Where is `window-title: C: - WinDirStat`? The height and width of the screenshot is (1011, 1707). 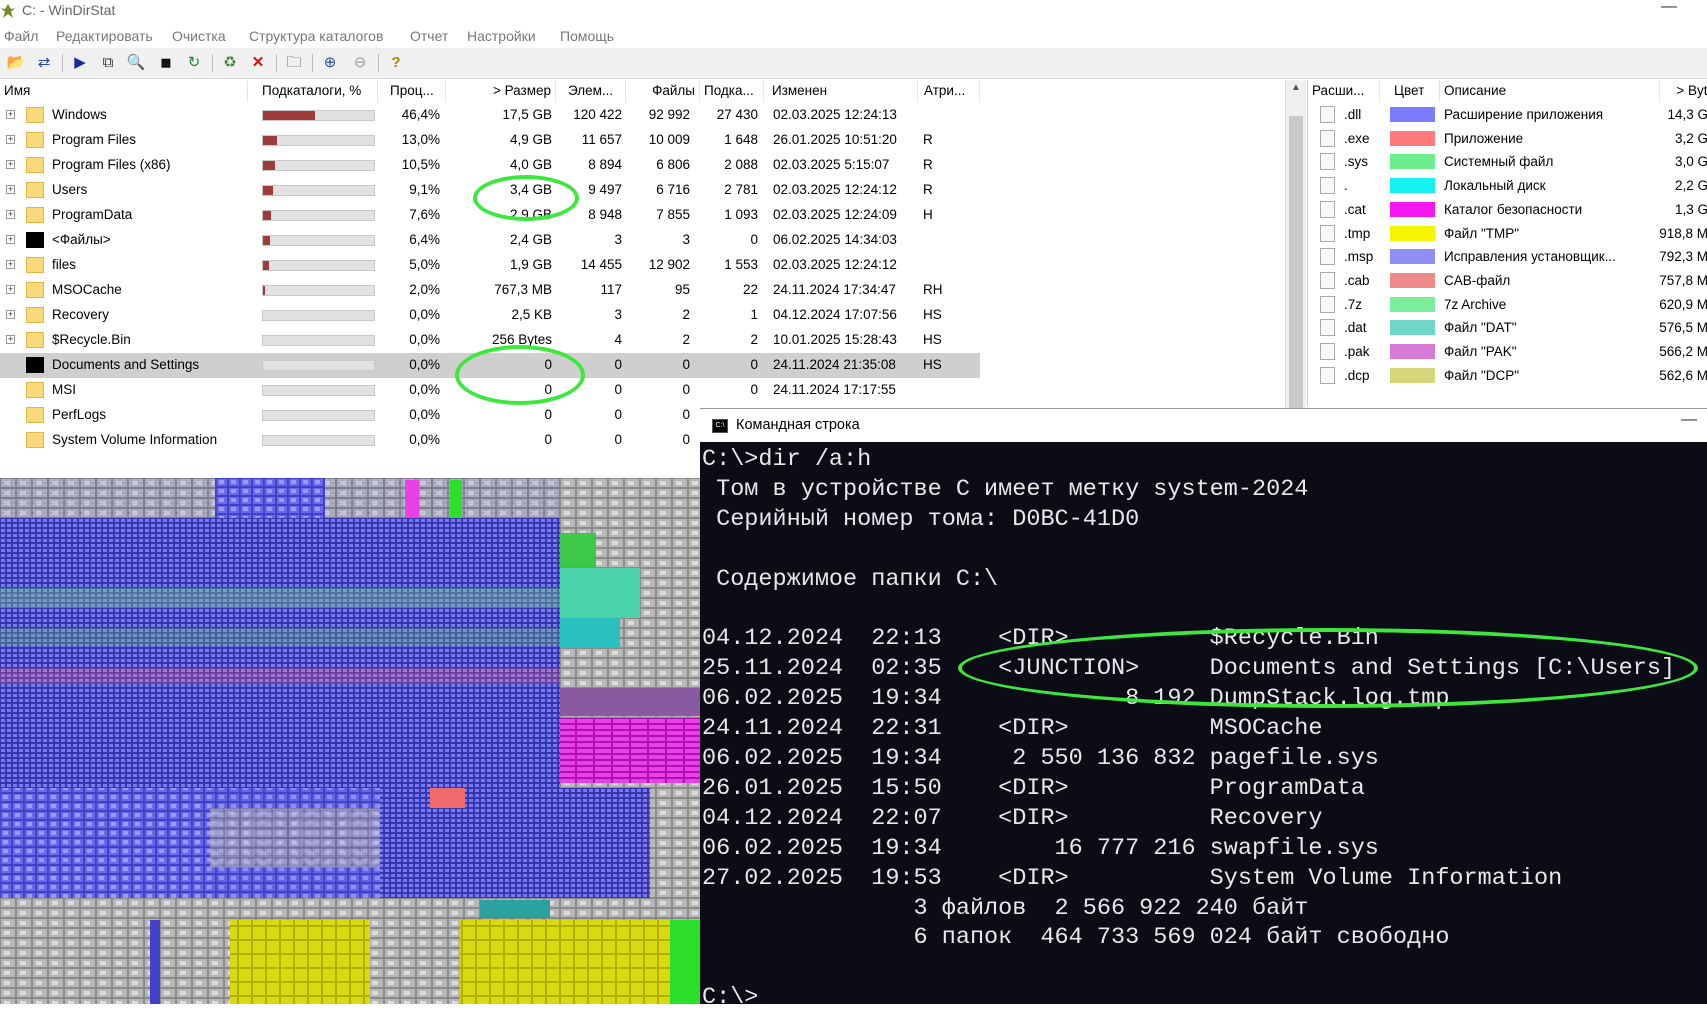 window-title: C: - WinDirStat is located at coordinates (69, 10).